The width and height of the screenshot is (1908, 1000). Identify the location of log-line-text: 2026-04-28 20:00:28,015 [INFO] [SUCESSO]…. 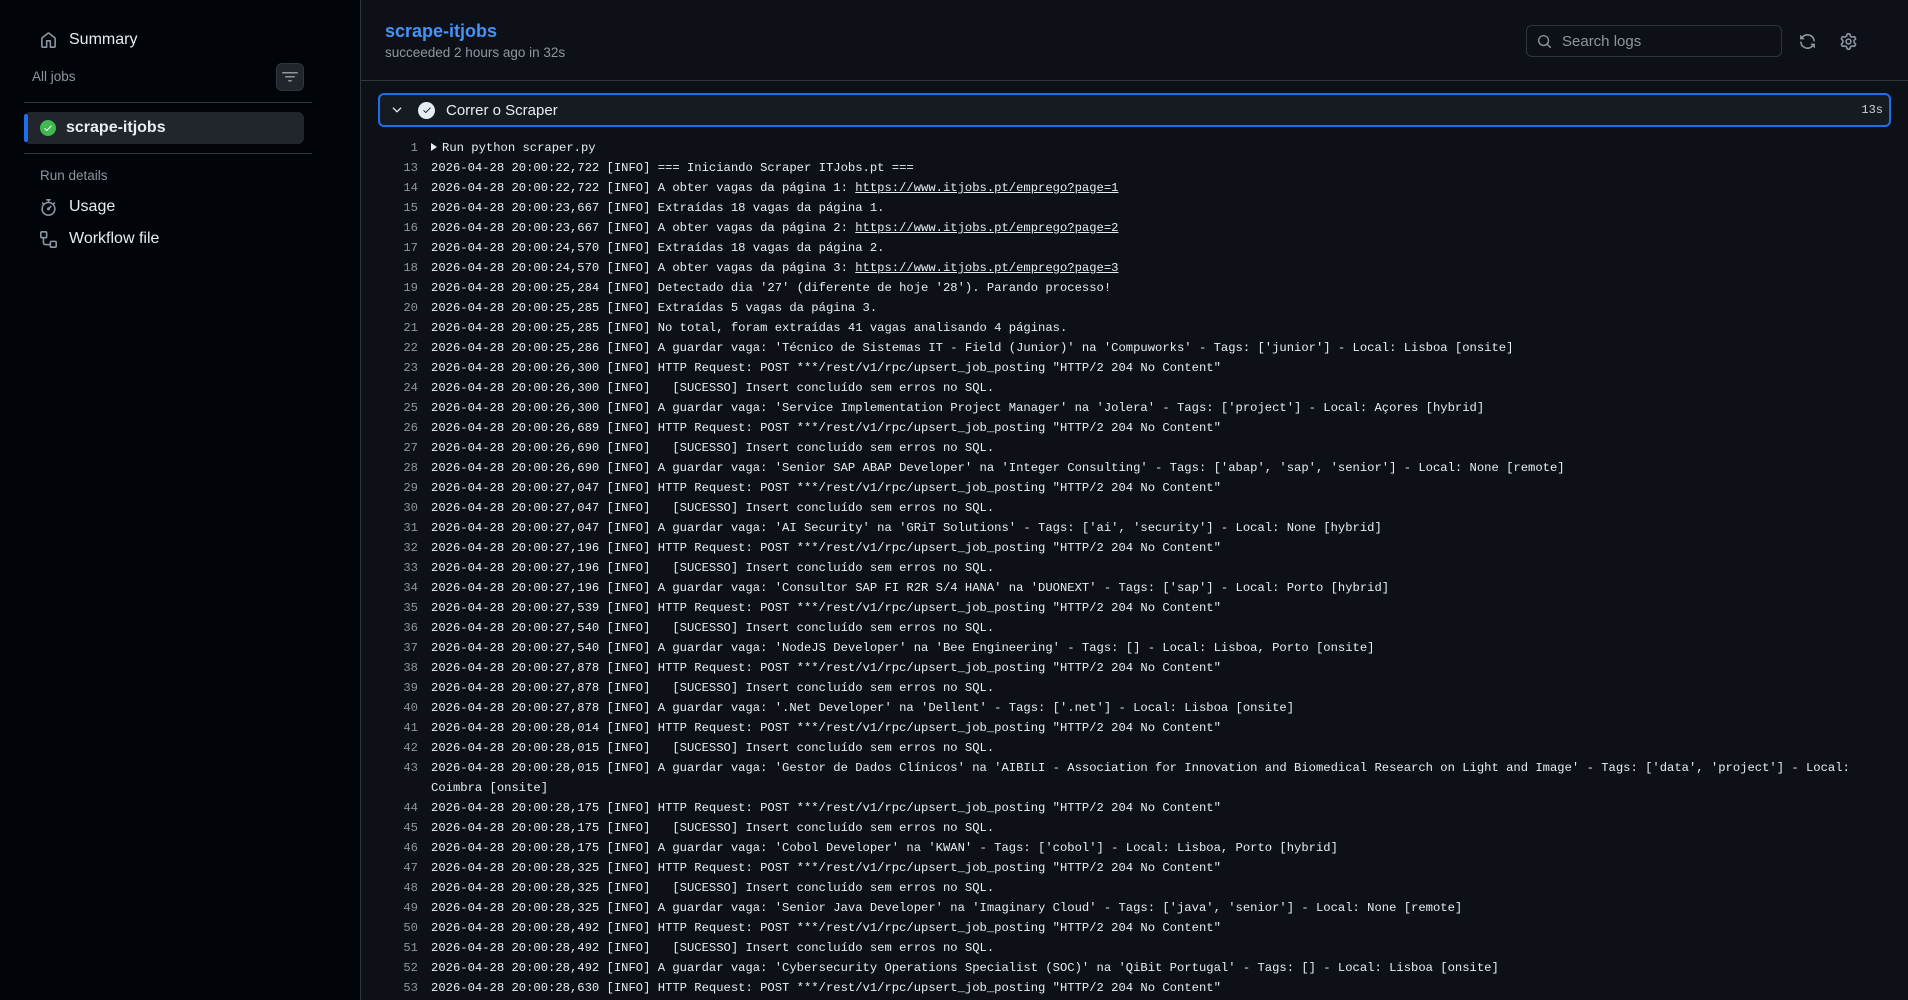
(1161, 748).